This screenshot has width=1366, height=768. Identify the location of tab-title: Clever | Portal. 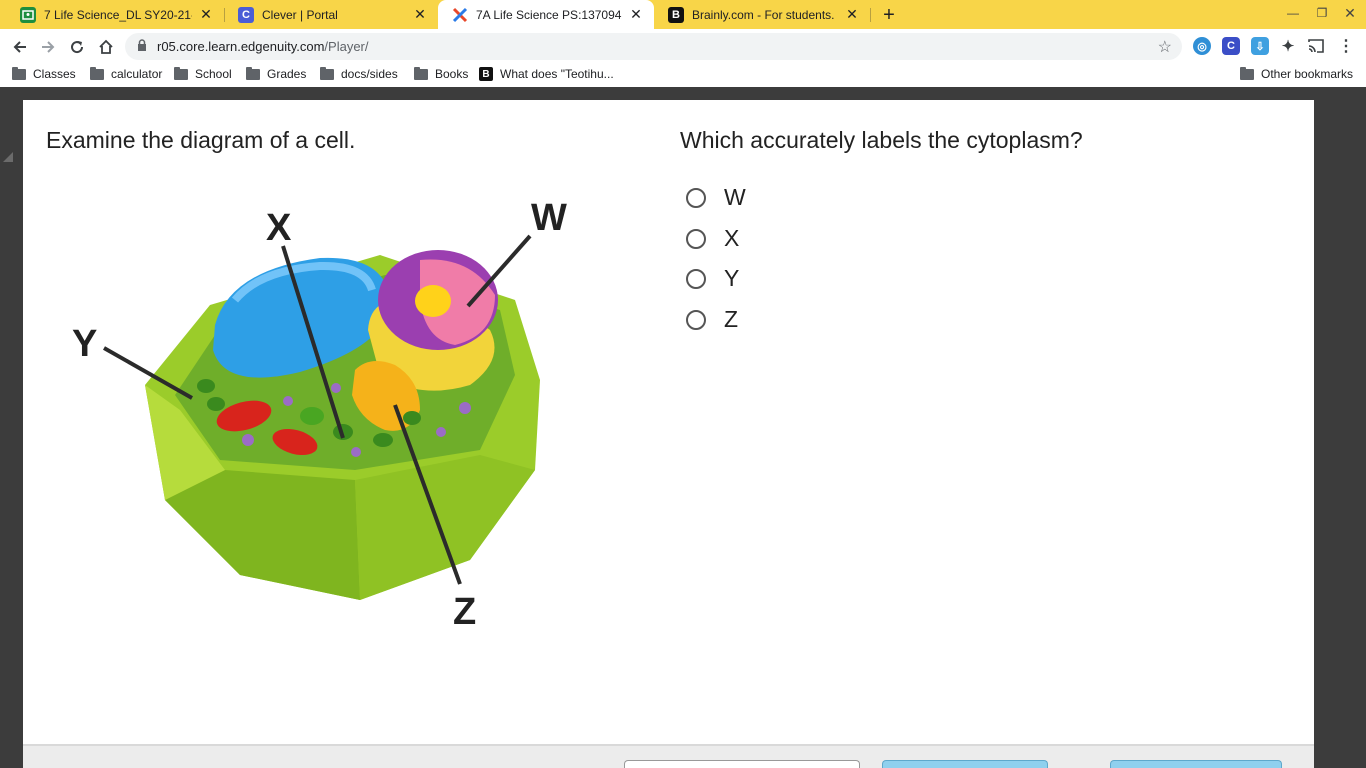
(300, 14).